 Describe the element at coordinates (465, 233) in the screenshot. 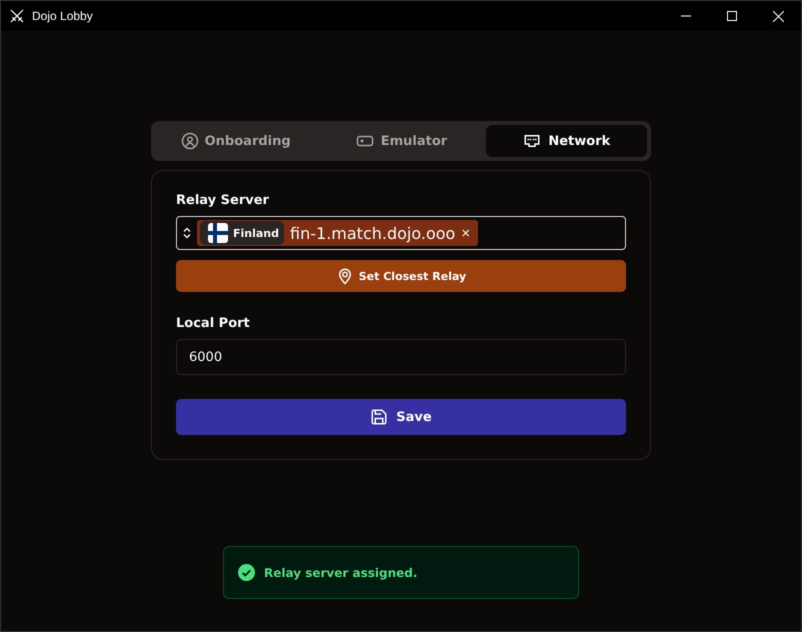

I see `remove-button: ×` at that location.